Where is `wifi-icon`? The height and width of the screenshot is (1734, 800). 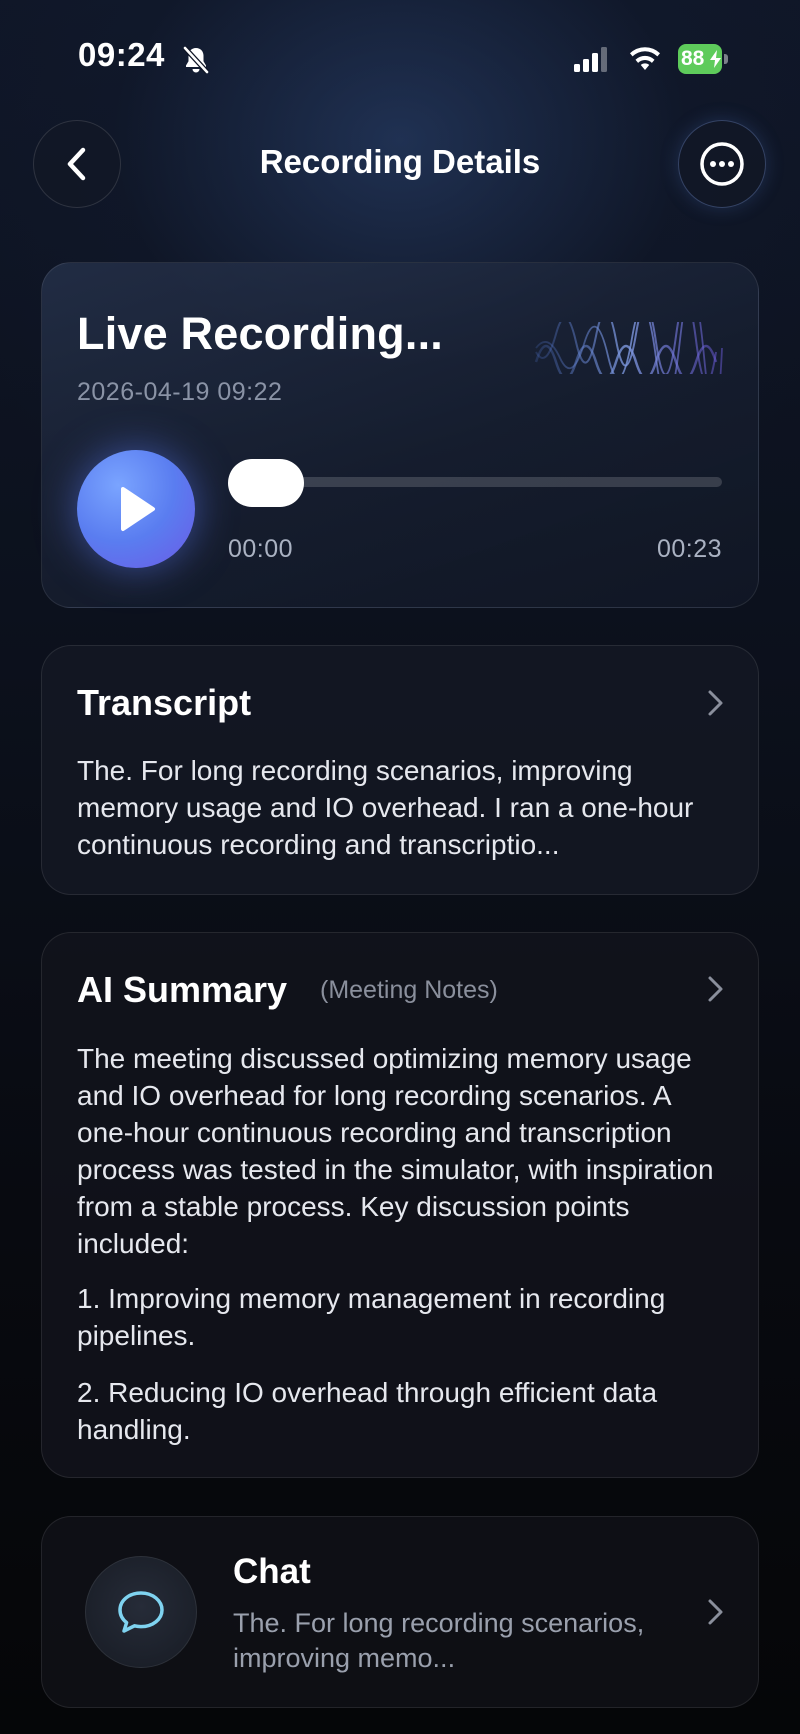 wifi-icon is located at coordinates (645, 58).